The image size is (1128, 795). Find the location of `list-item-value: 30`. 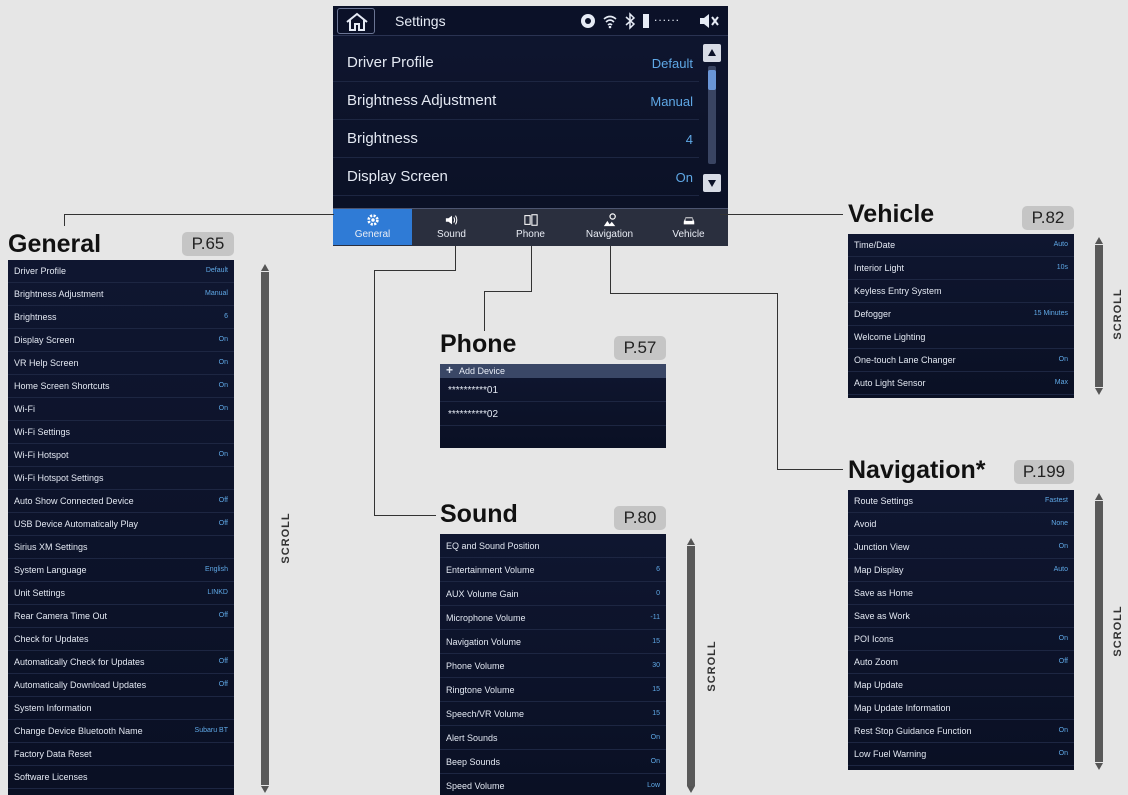

list-item-value: 30 is located at coordinates (656, 665).